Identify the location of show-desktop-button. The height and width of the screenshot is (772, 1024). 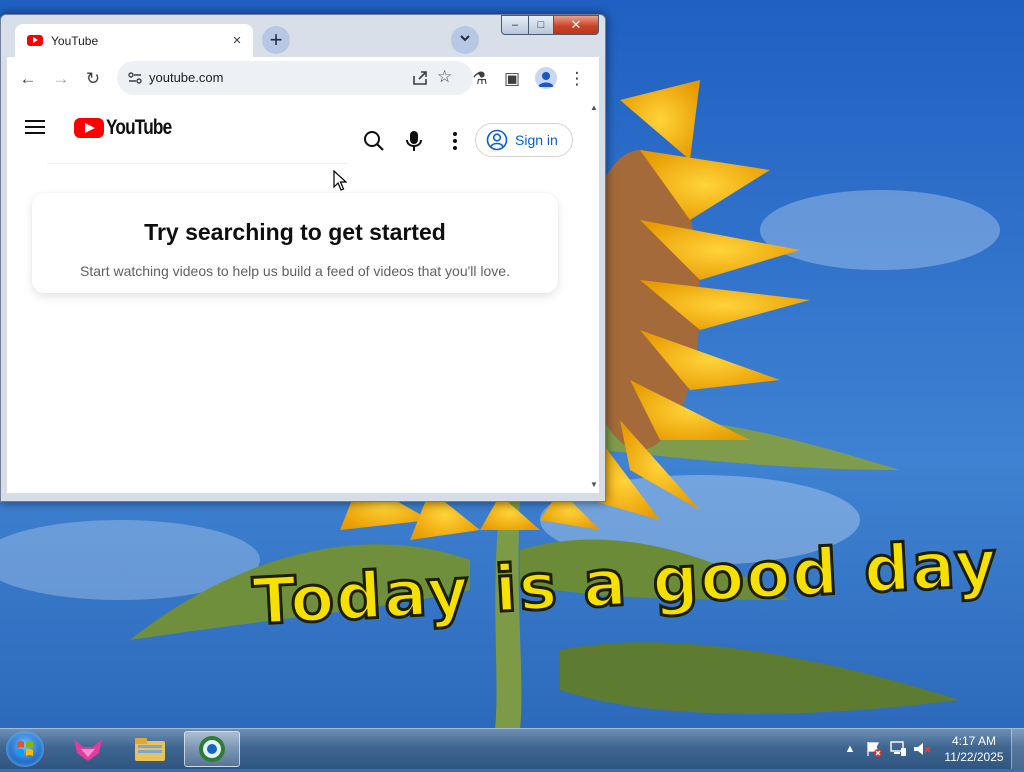
(1017, 749).